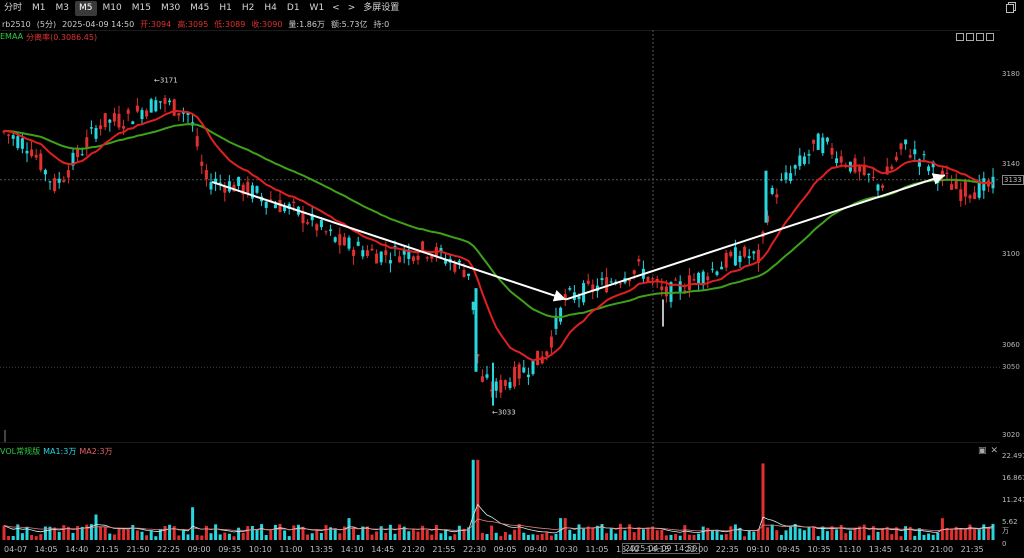 The height and width of the screenshot is (558, 1024). What do you see at coordinates (982, 451) in the screenshot?
I see `volume-chart-type-icon: ▣` at bounding box center [982, 451].